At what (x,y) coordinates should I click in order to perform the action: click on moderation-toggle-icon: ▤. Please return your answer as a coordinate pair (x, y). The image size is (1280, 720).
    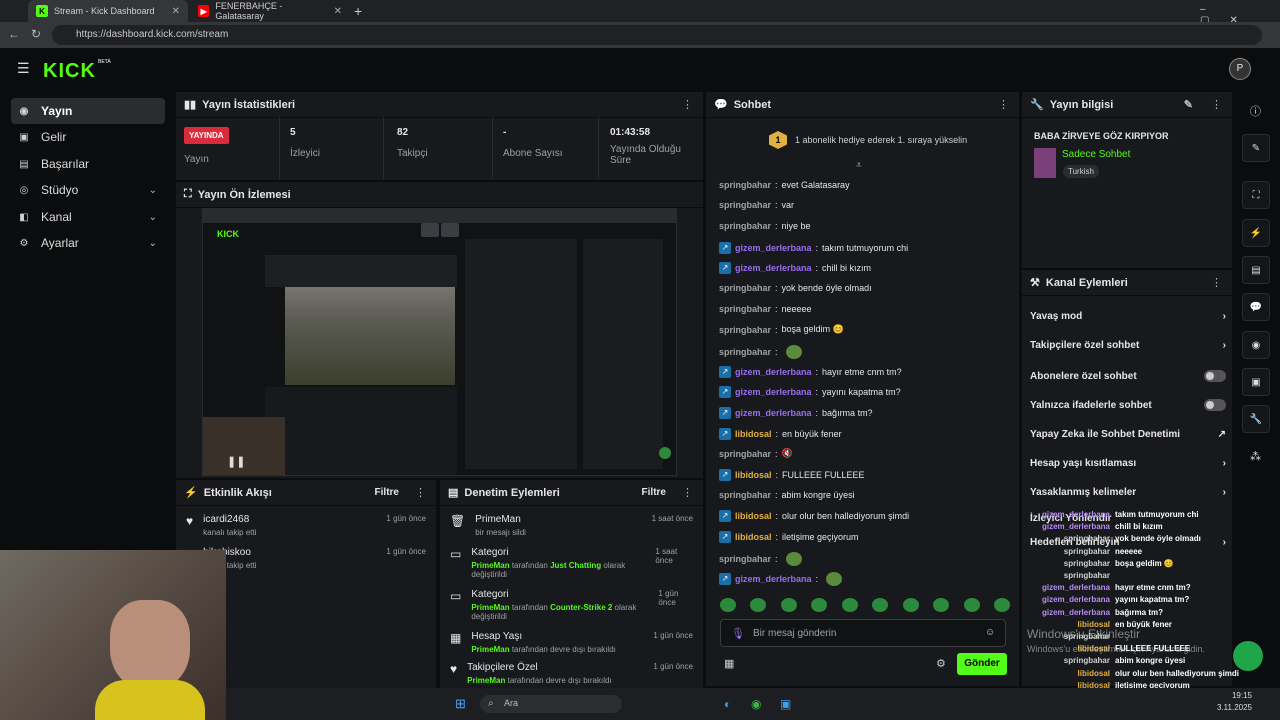
    Looking at the image, I should click on (1256, 270).